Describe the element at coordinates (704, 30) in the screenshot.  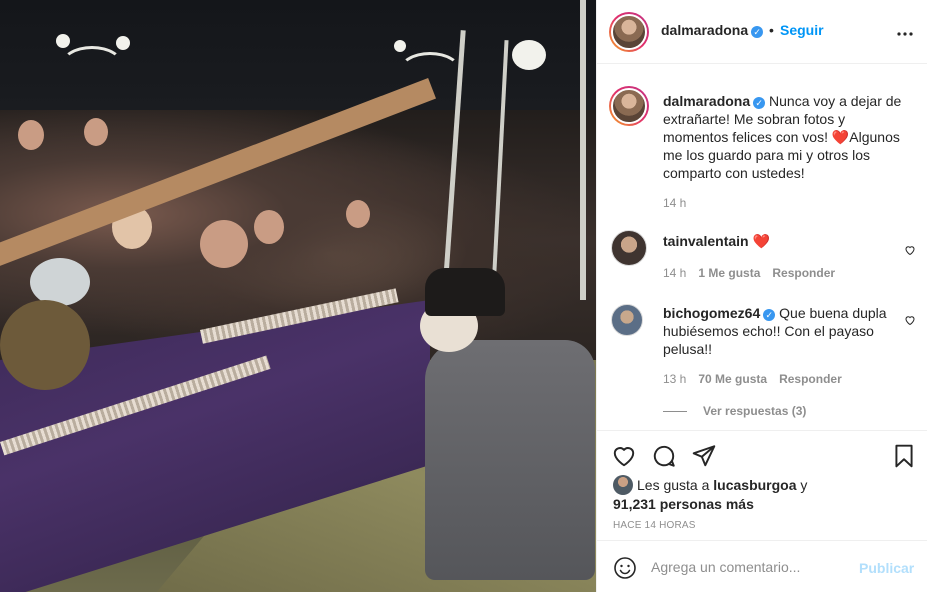
I see `author-username: dalmaradona` at that location.